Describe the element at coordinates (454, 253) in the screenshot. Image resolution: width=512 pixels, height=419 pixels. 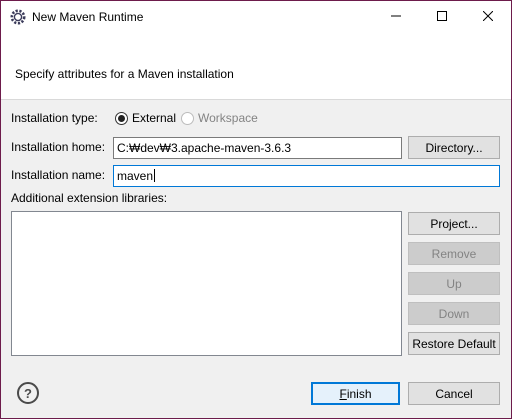
I see `remove-button: Remove` at that location.